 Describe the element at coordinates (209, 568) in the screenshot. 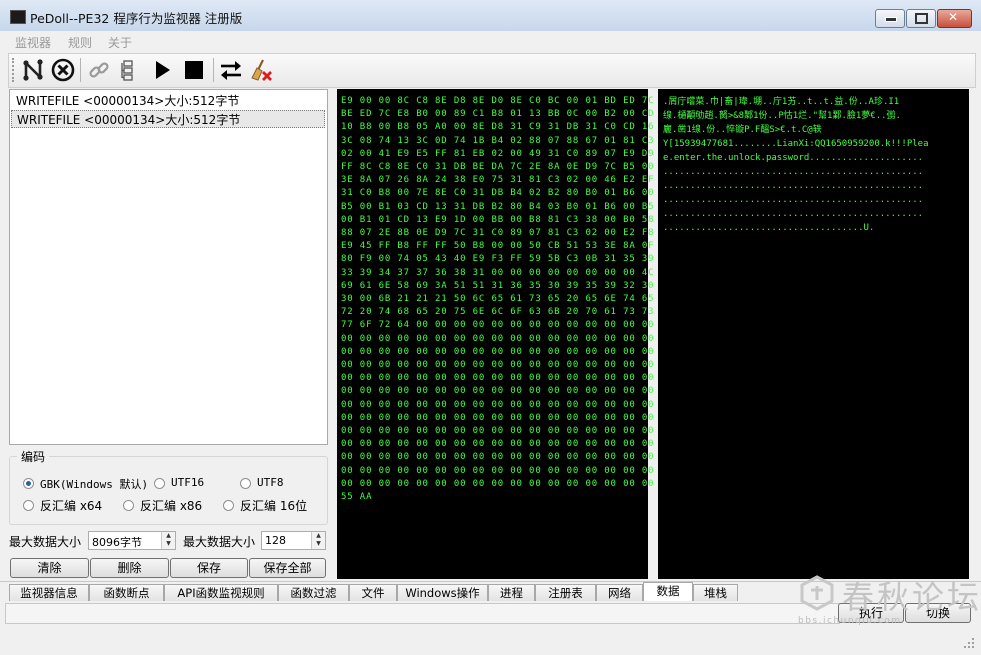

I see `save-button: 保存` at that location.